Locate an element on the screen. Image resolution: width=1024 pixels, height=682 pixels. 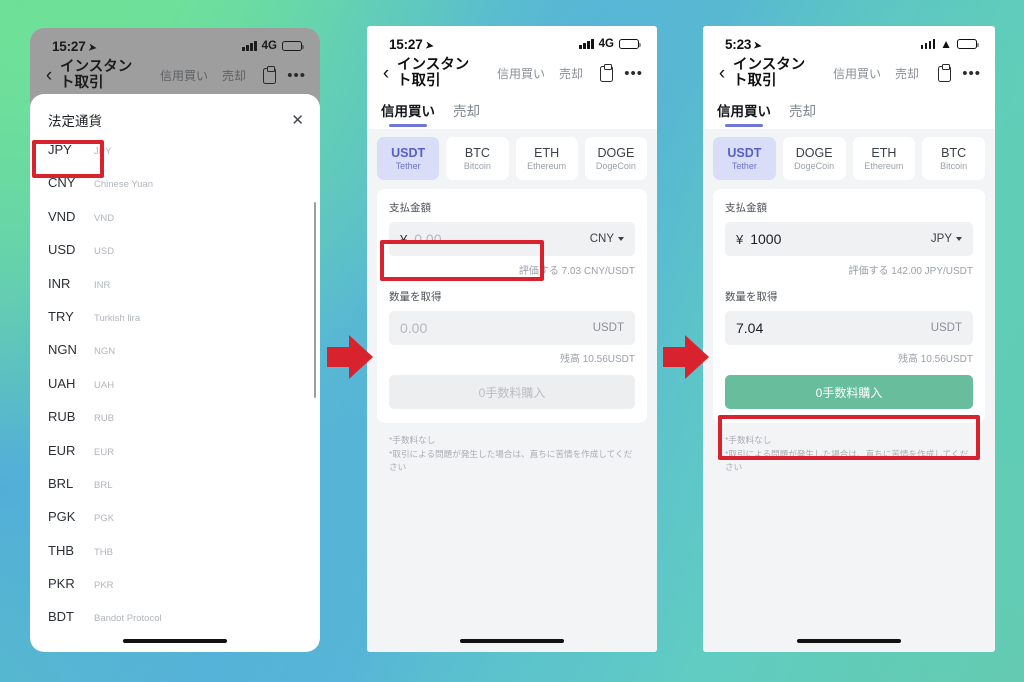
currency-code: VND is located at coordinates (62, 216).